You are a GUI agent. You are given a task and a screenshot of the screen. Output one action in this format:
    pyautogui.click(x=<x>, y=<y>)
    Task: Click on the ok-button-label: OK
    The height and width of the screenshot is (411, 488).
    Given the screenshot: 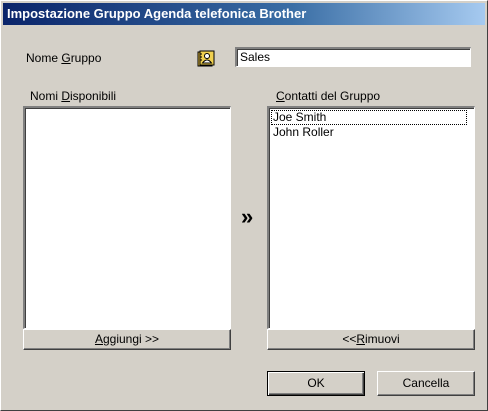 What is the action you would take?
    pyautogui.click(x=316, y=383)
    